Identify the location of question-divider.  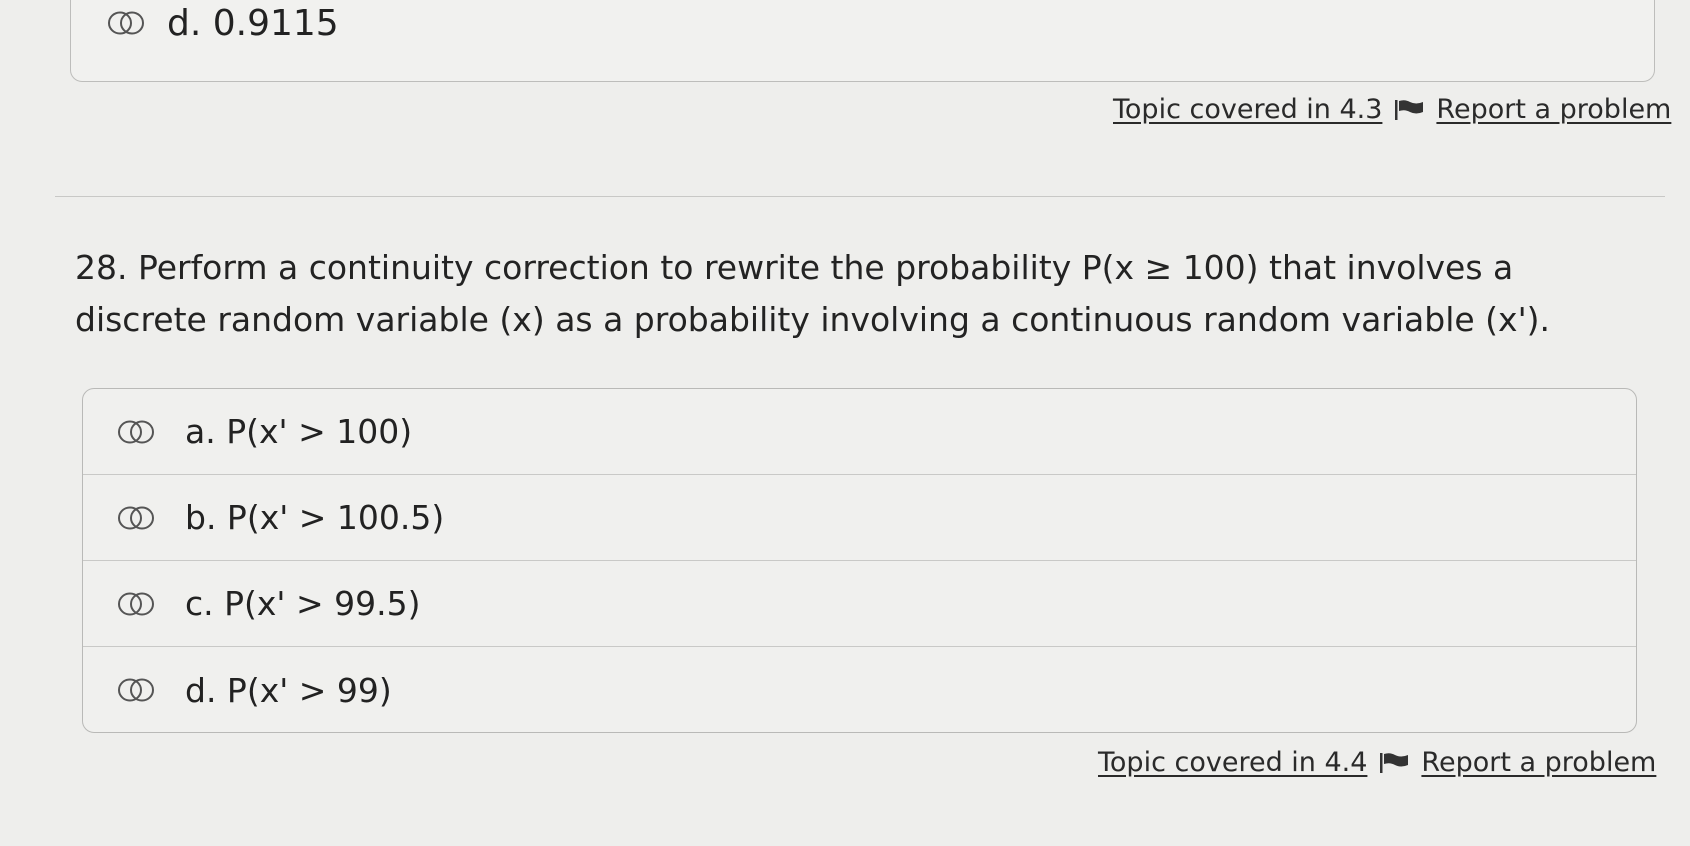
(860, 196).